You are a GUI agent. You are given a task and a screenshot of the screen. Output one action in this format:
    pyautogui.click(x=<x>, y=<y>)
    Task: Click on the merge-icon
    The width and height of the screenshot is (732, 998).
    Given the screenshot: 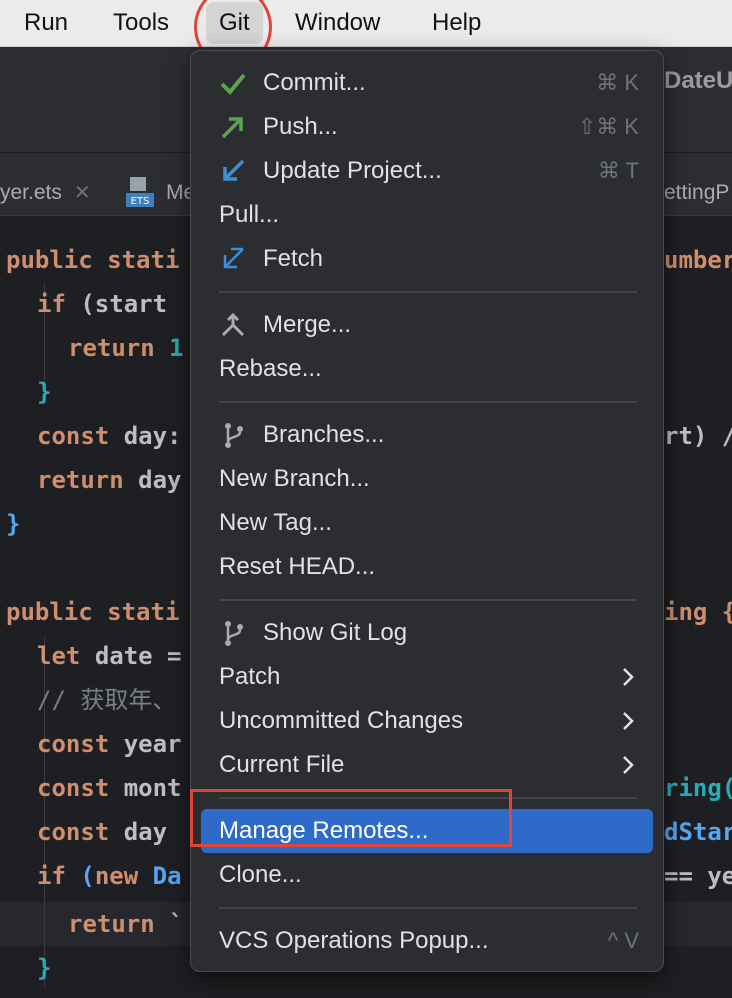 What is the action you would take?
    pyautogui.click(x=233, y=324)
    